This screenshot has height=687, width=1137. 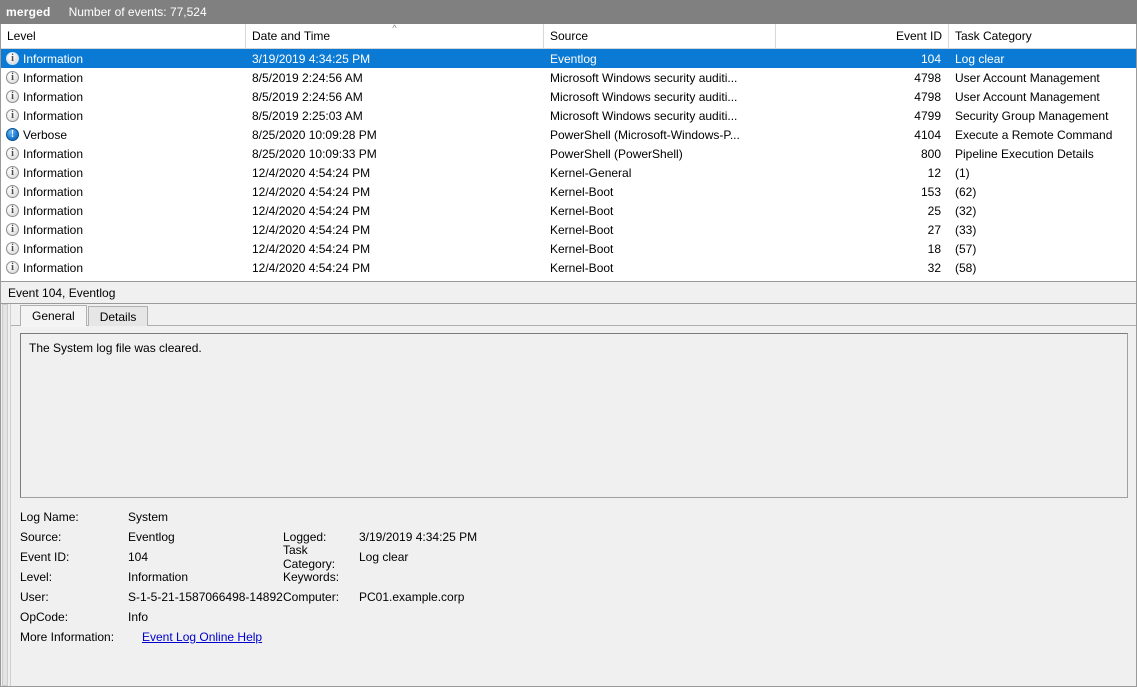 I want to click on cell-event_id: 4799, so click(x=927, y=115).